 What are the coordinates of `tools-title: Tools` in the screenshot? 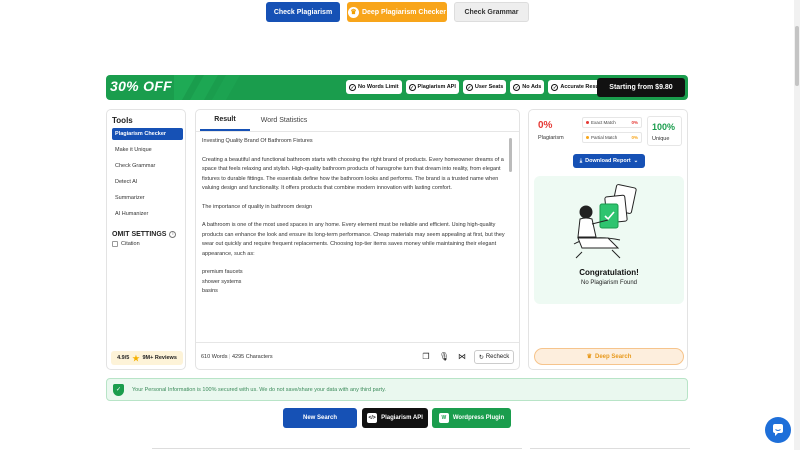 It's located at (122, 120).